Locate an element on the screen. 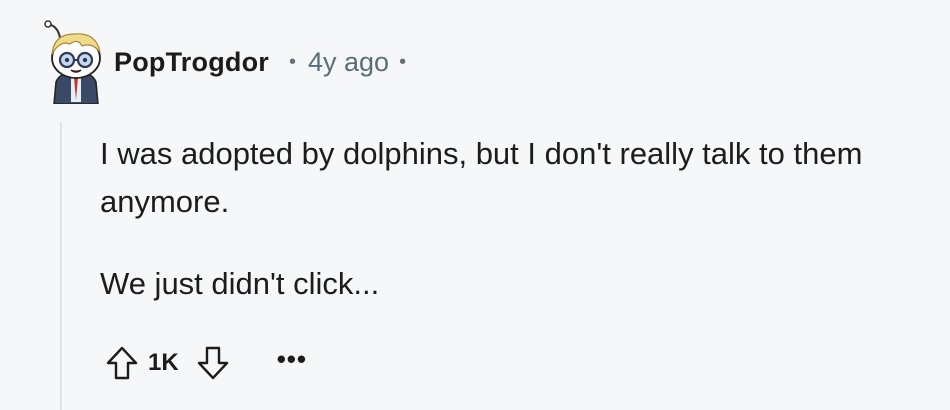 This screenshot has width=950, height=410. vote-score: 1K is located at coordinates (163, 362).